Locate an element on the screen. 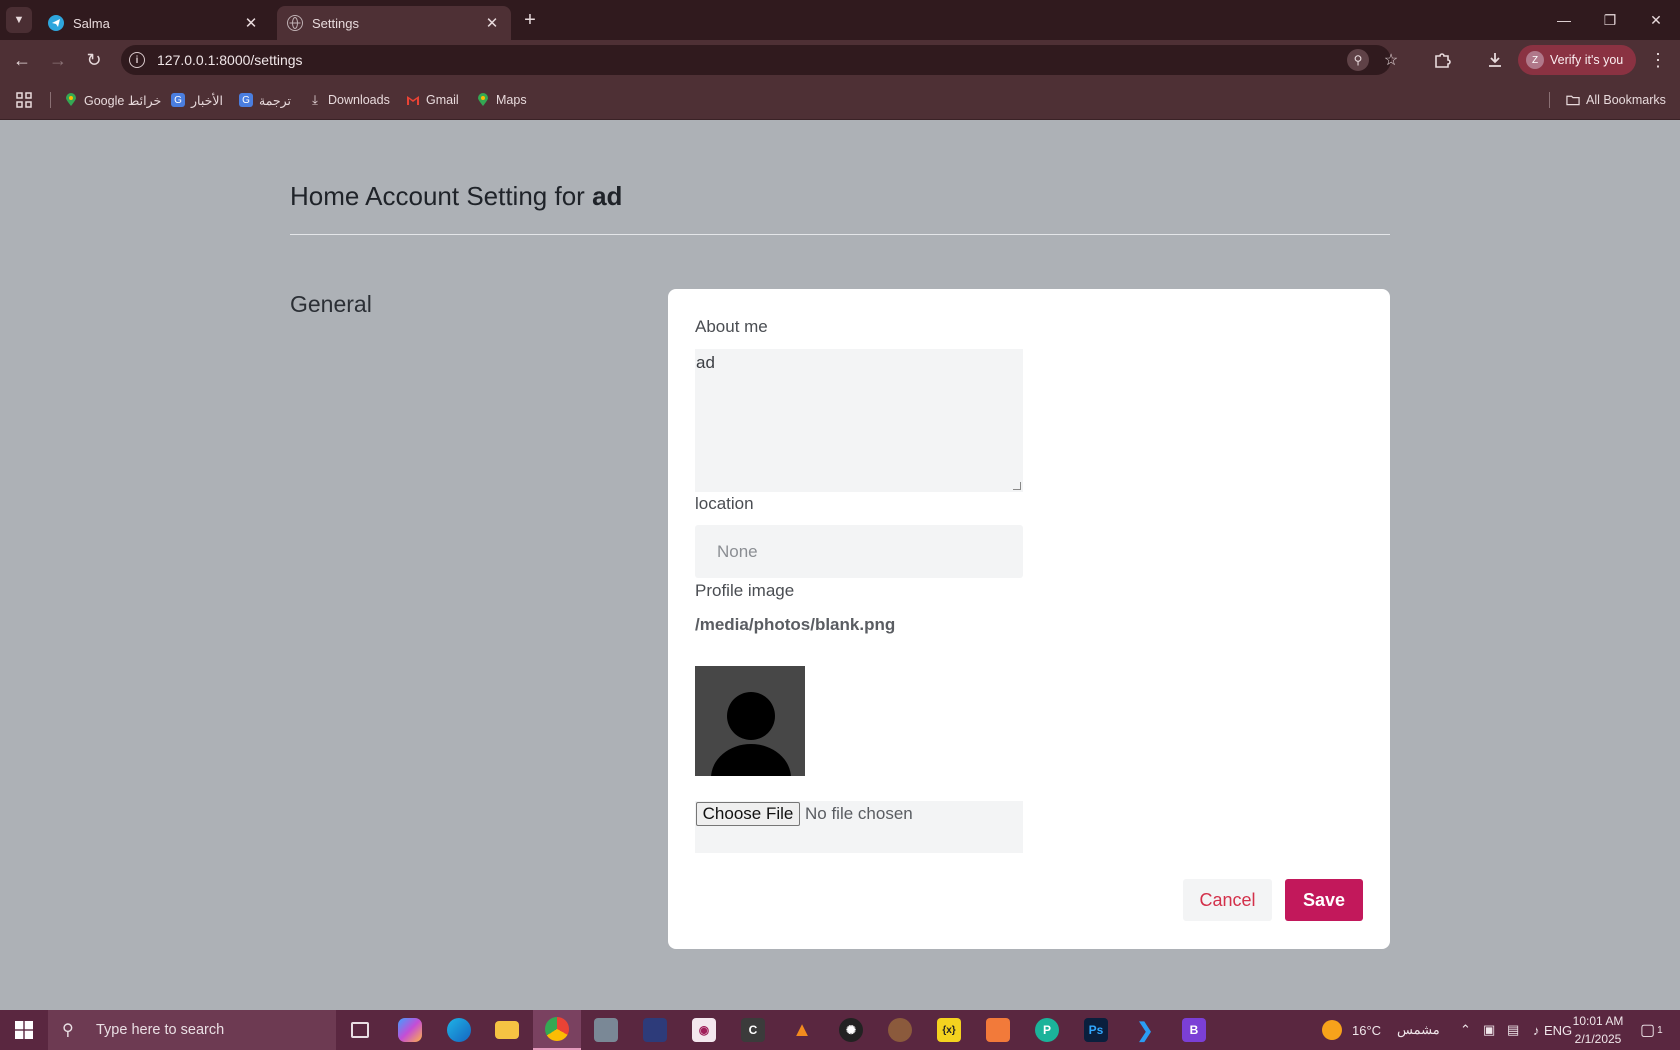  all-bookmarks-label: All Bookmarks is located at coordinates (1626, 100).